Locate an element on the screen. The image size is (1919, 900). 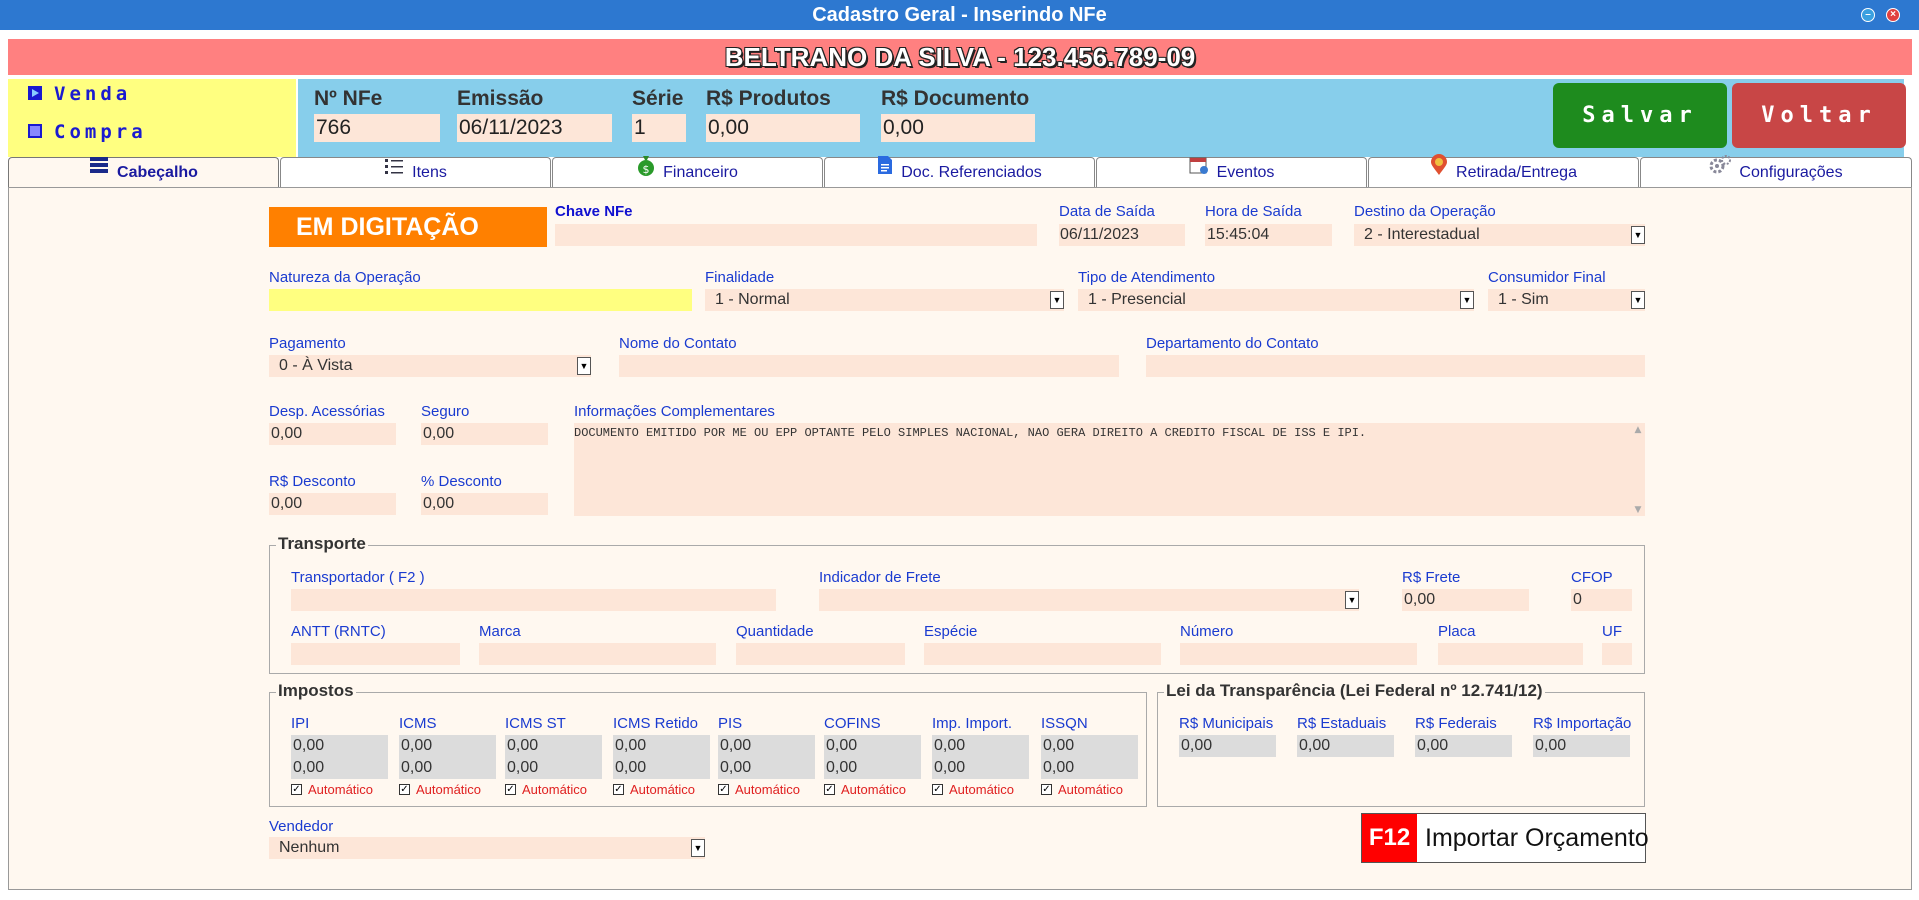
chave-nfe-field is located at coordinates (796, 235).